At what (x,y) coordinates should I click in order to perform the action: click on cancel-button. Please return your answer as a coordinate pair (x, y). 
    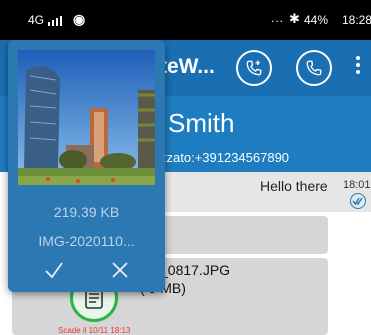
    Looking at the image, I should click on (120, 270).